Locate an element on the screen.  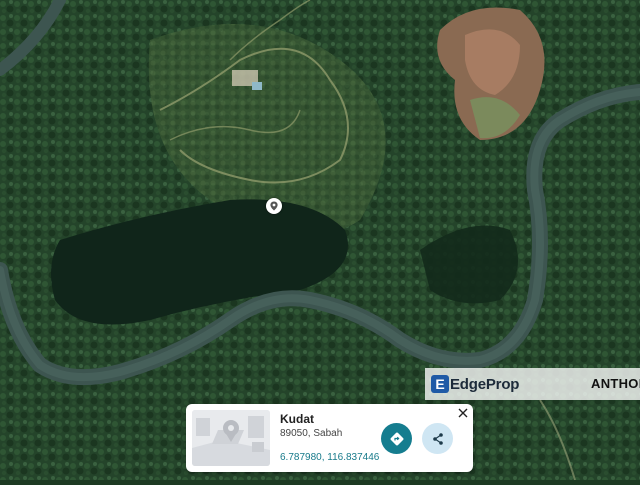
location-card: Kudat 89050, Sabah 6.787980, 116.837446 is located at coordinates (329, 438).